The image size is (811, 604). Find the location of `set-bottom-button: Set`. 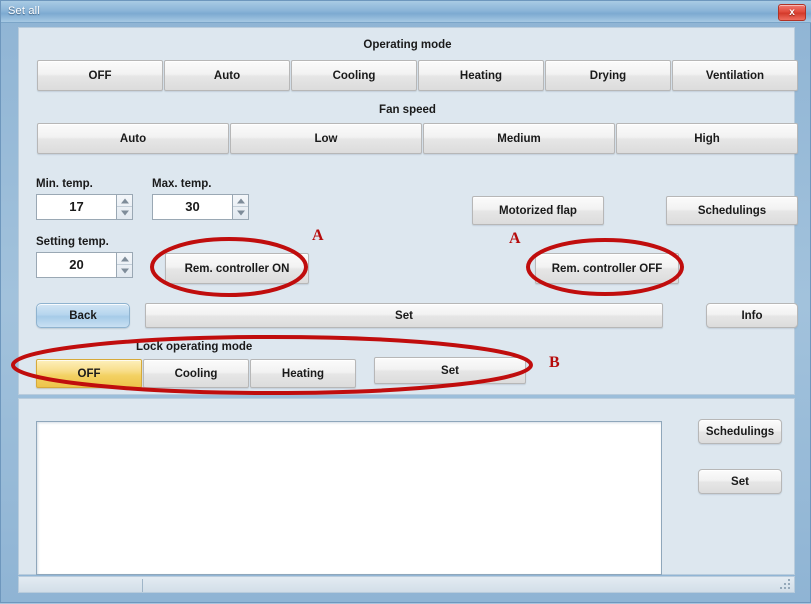

set-bottom-button: Set is located at coordinates (740, 481).